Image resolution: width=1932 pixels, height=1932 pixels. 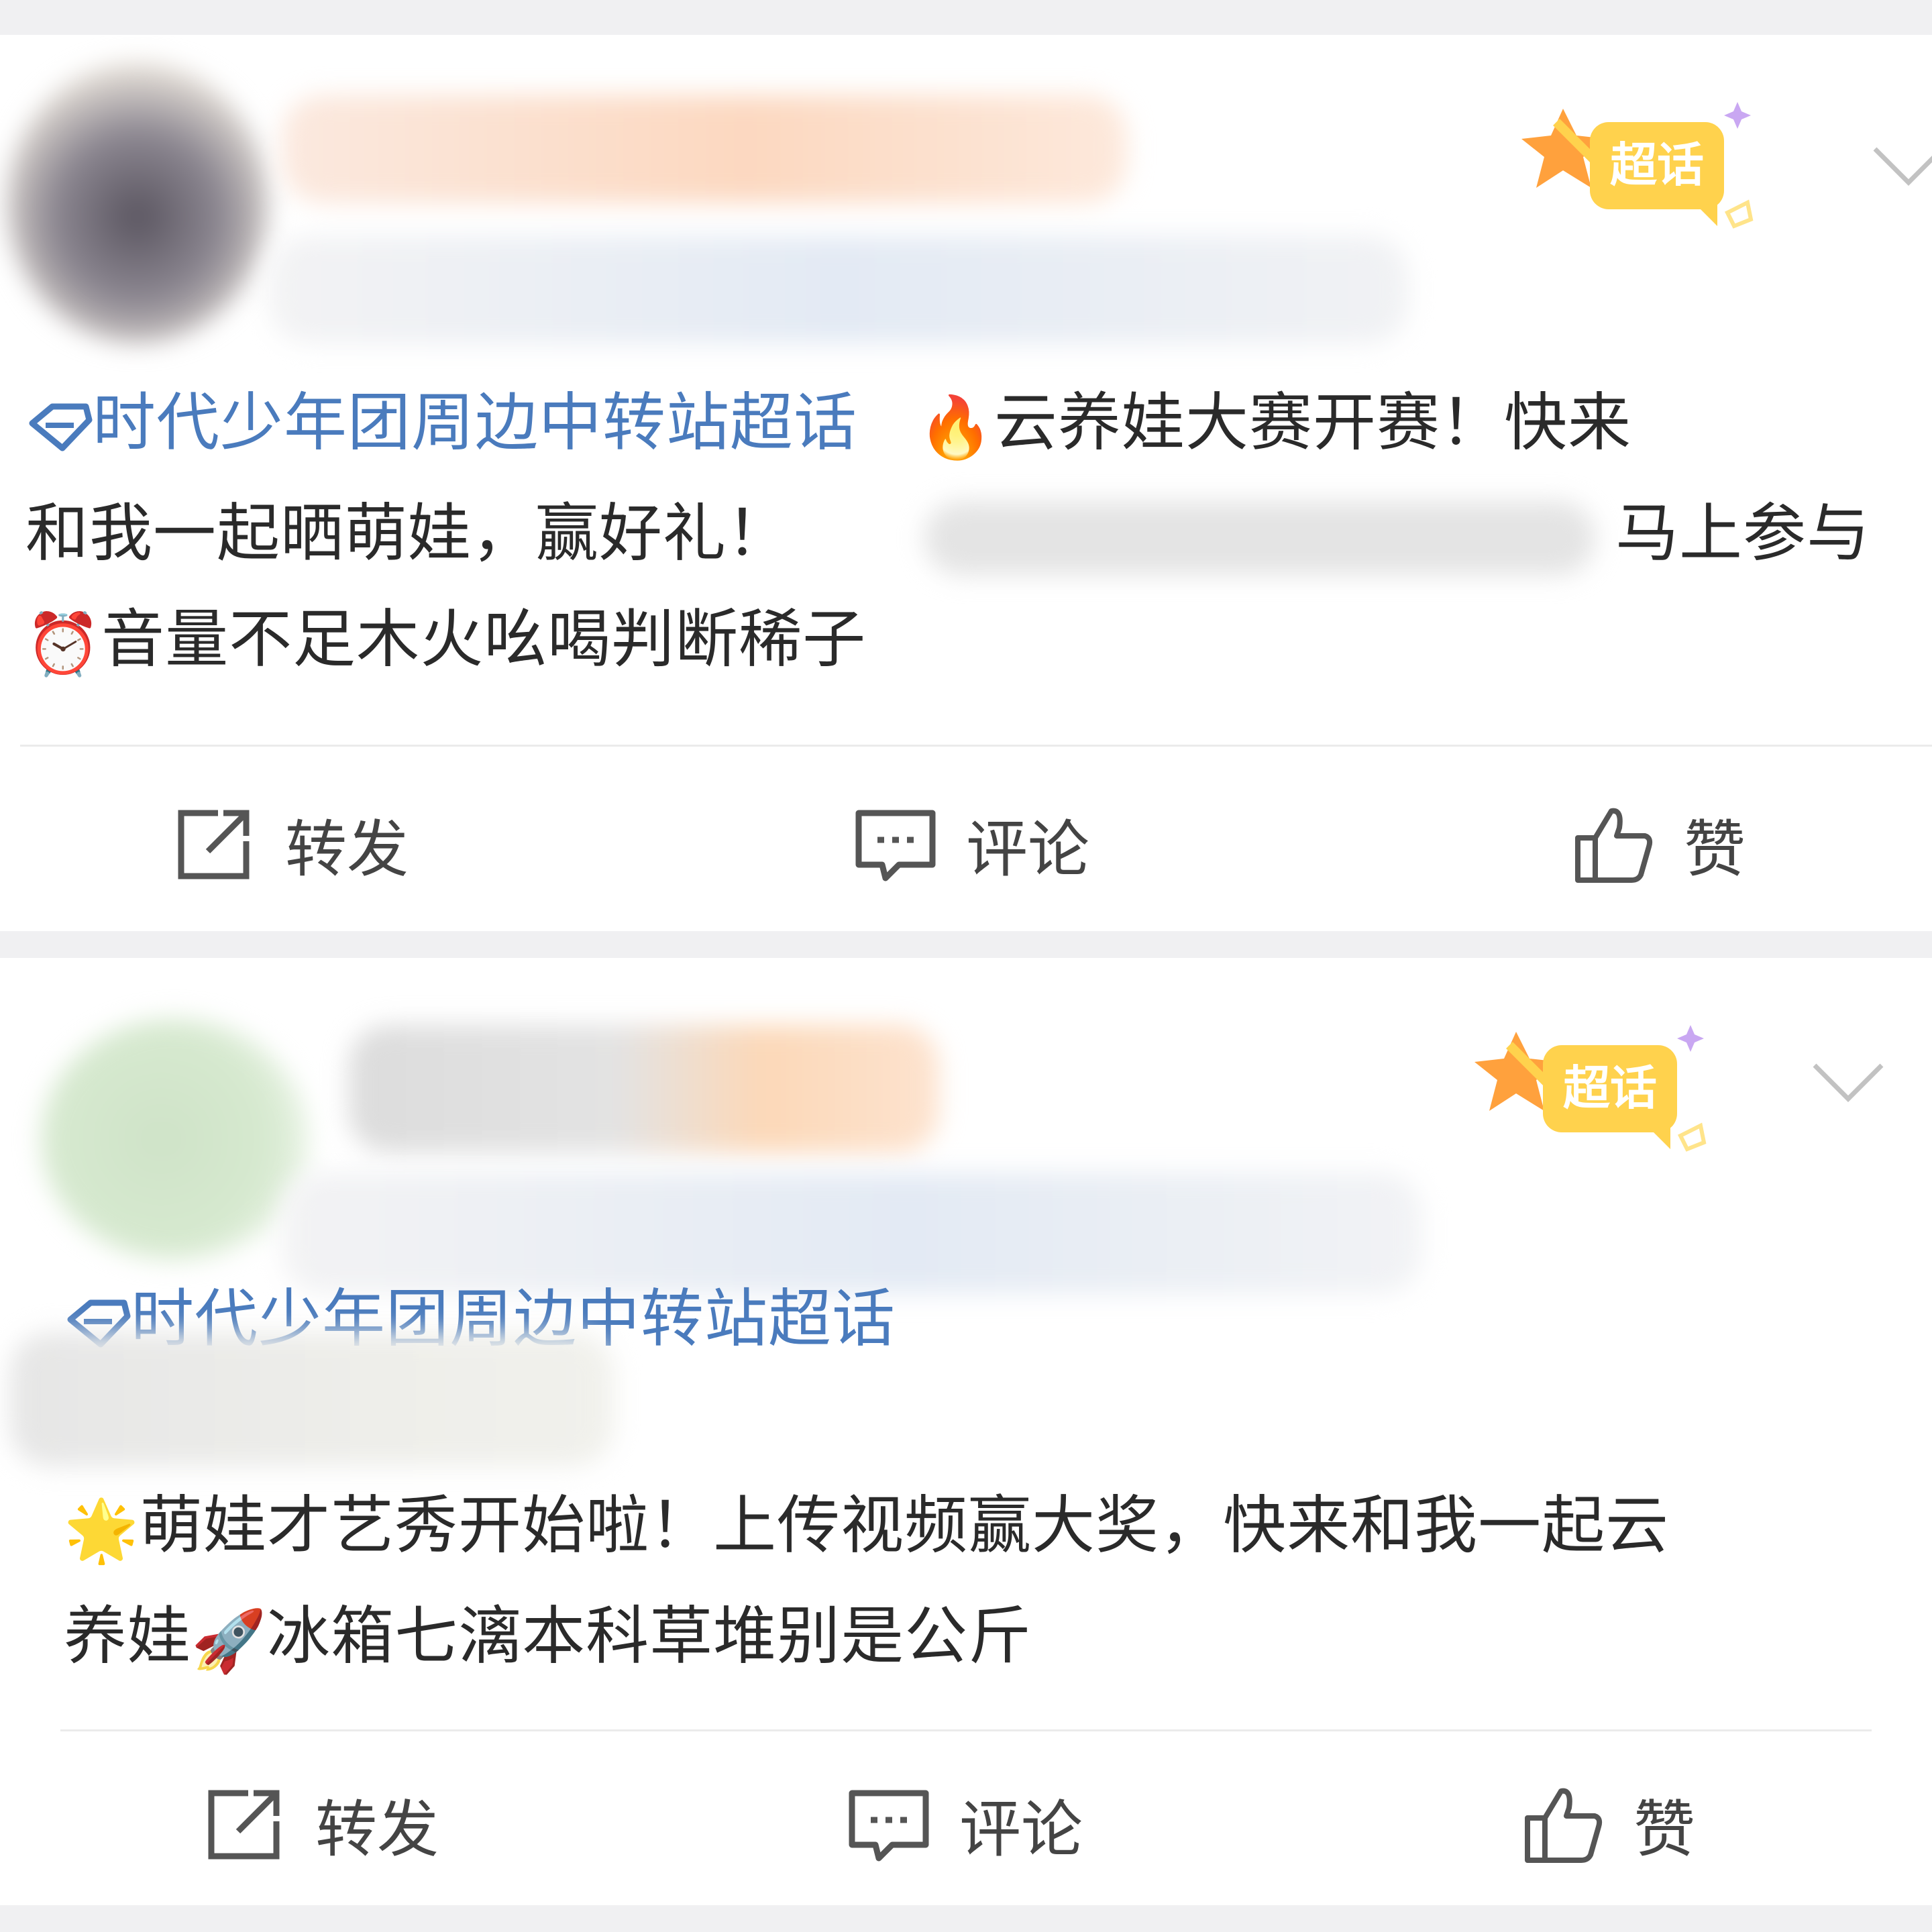 What do you see at coordinates (312, 1399) in the screenshot?
I see `redacted-text-blur` at bounding box center [312, 1399].